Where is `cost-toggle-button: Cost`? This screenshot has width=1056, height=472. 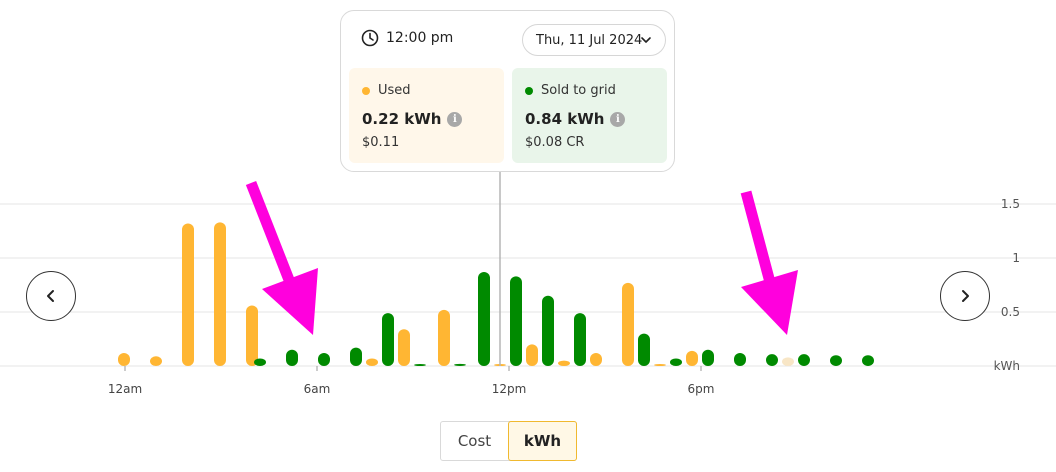
cost-toggle-button: Cost is located at coordinates (474, 441).